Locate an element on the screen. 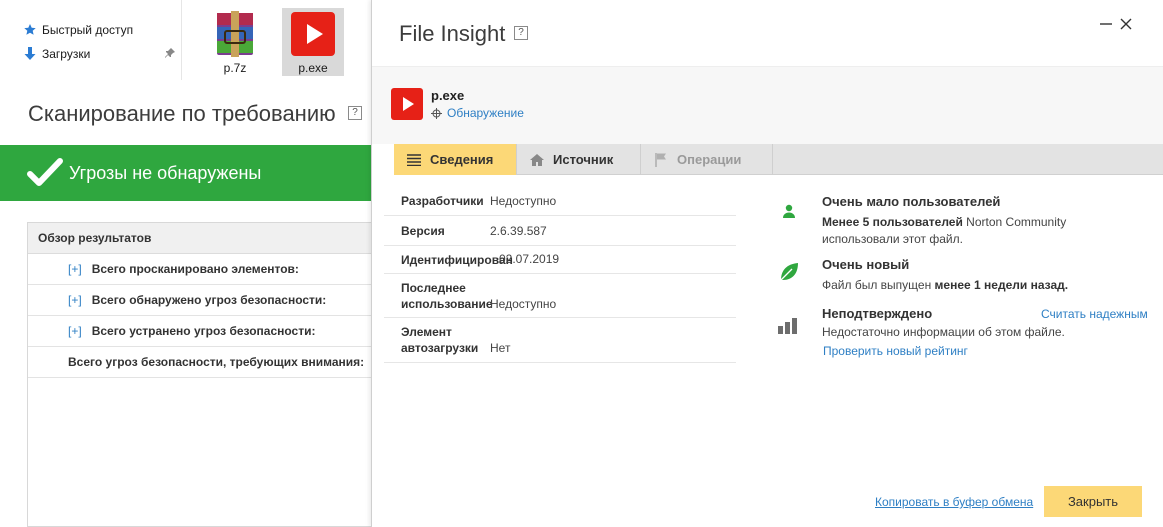 The image size is (1163, 527). tab-label: Сведения is located at coordinates (462, 159).